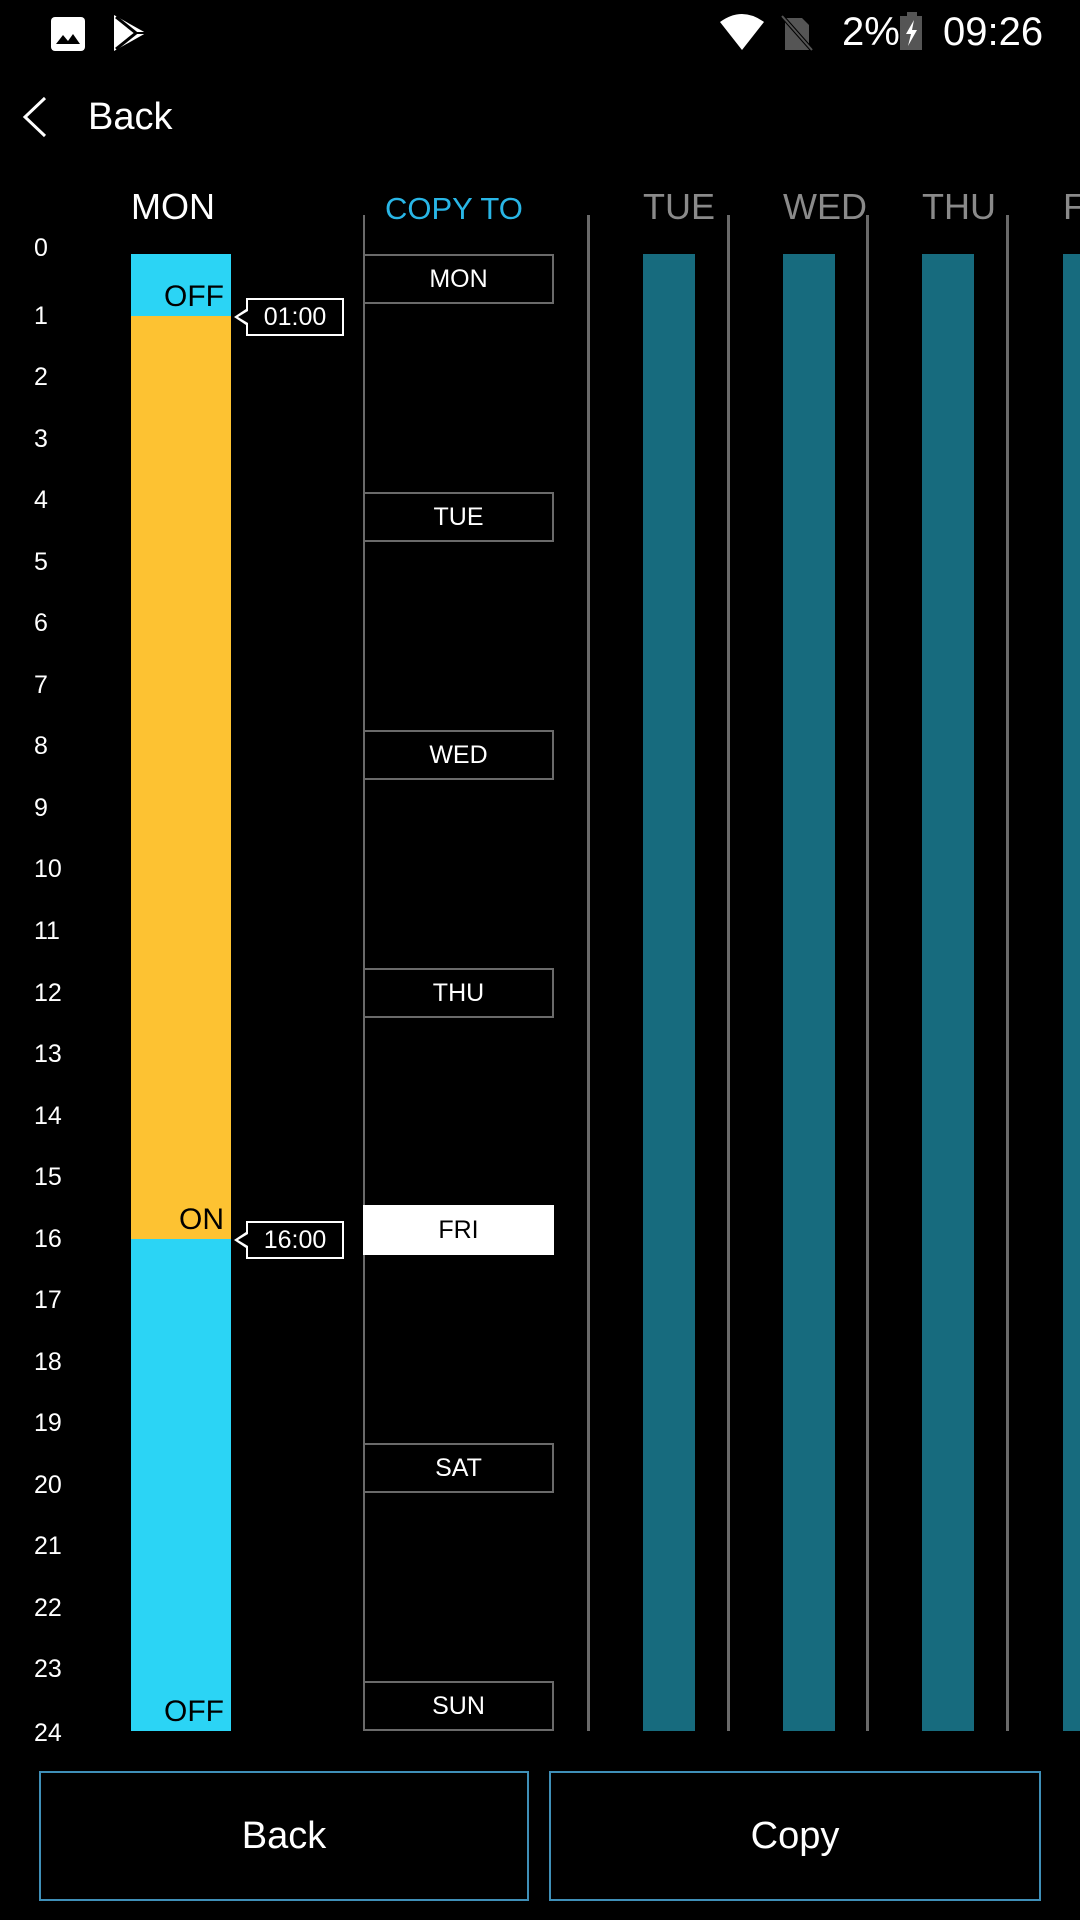 The width and height of the screenshot is (1080, 1920). I want to click on hour-label: 21, so click(48, 1546).